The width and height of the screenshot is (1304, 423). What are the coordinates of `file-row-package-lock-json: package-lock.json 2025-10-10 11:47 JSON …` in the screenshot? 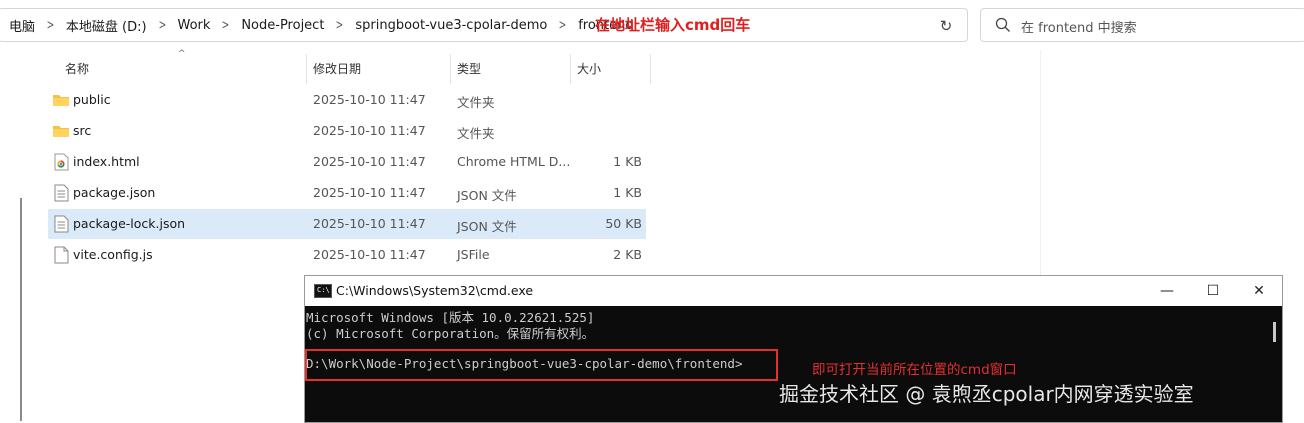 It's located at (347, 224).